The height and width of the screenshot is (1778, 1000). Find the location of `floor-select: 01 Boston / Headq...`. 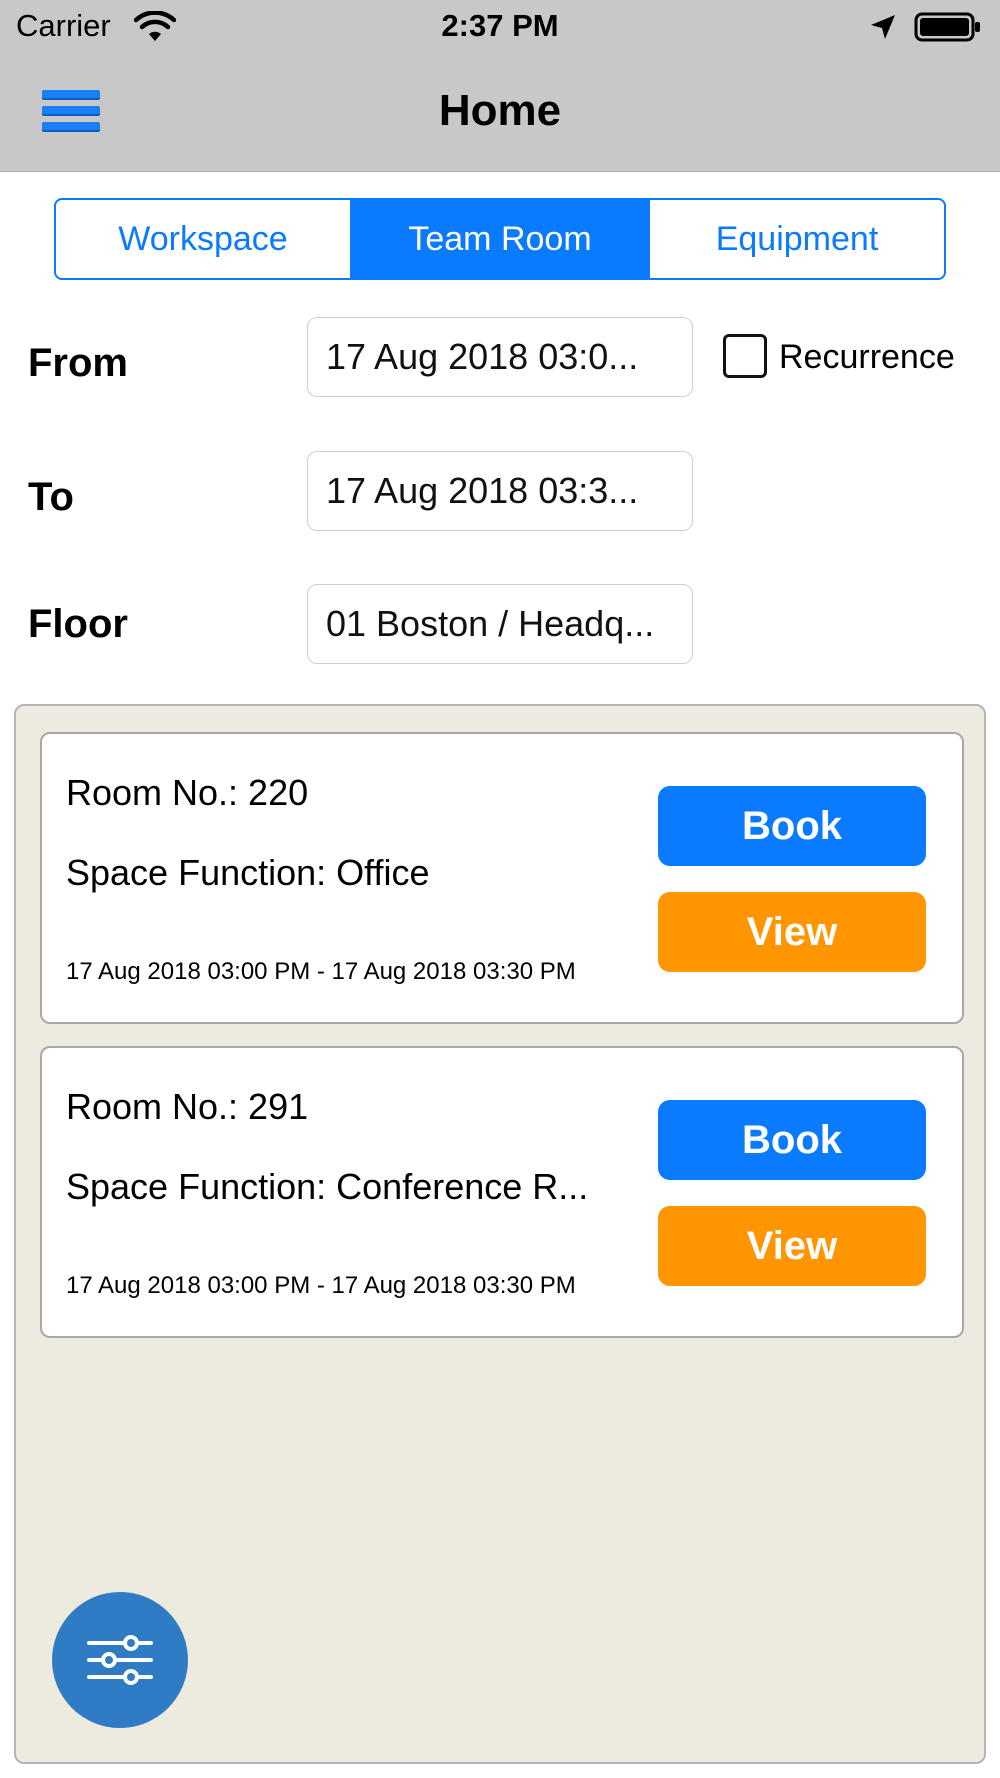

floor-select: 01 Boston / Headq... is located at coordinates (500, 624).